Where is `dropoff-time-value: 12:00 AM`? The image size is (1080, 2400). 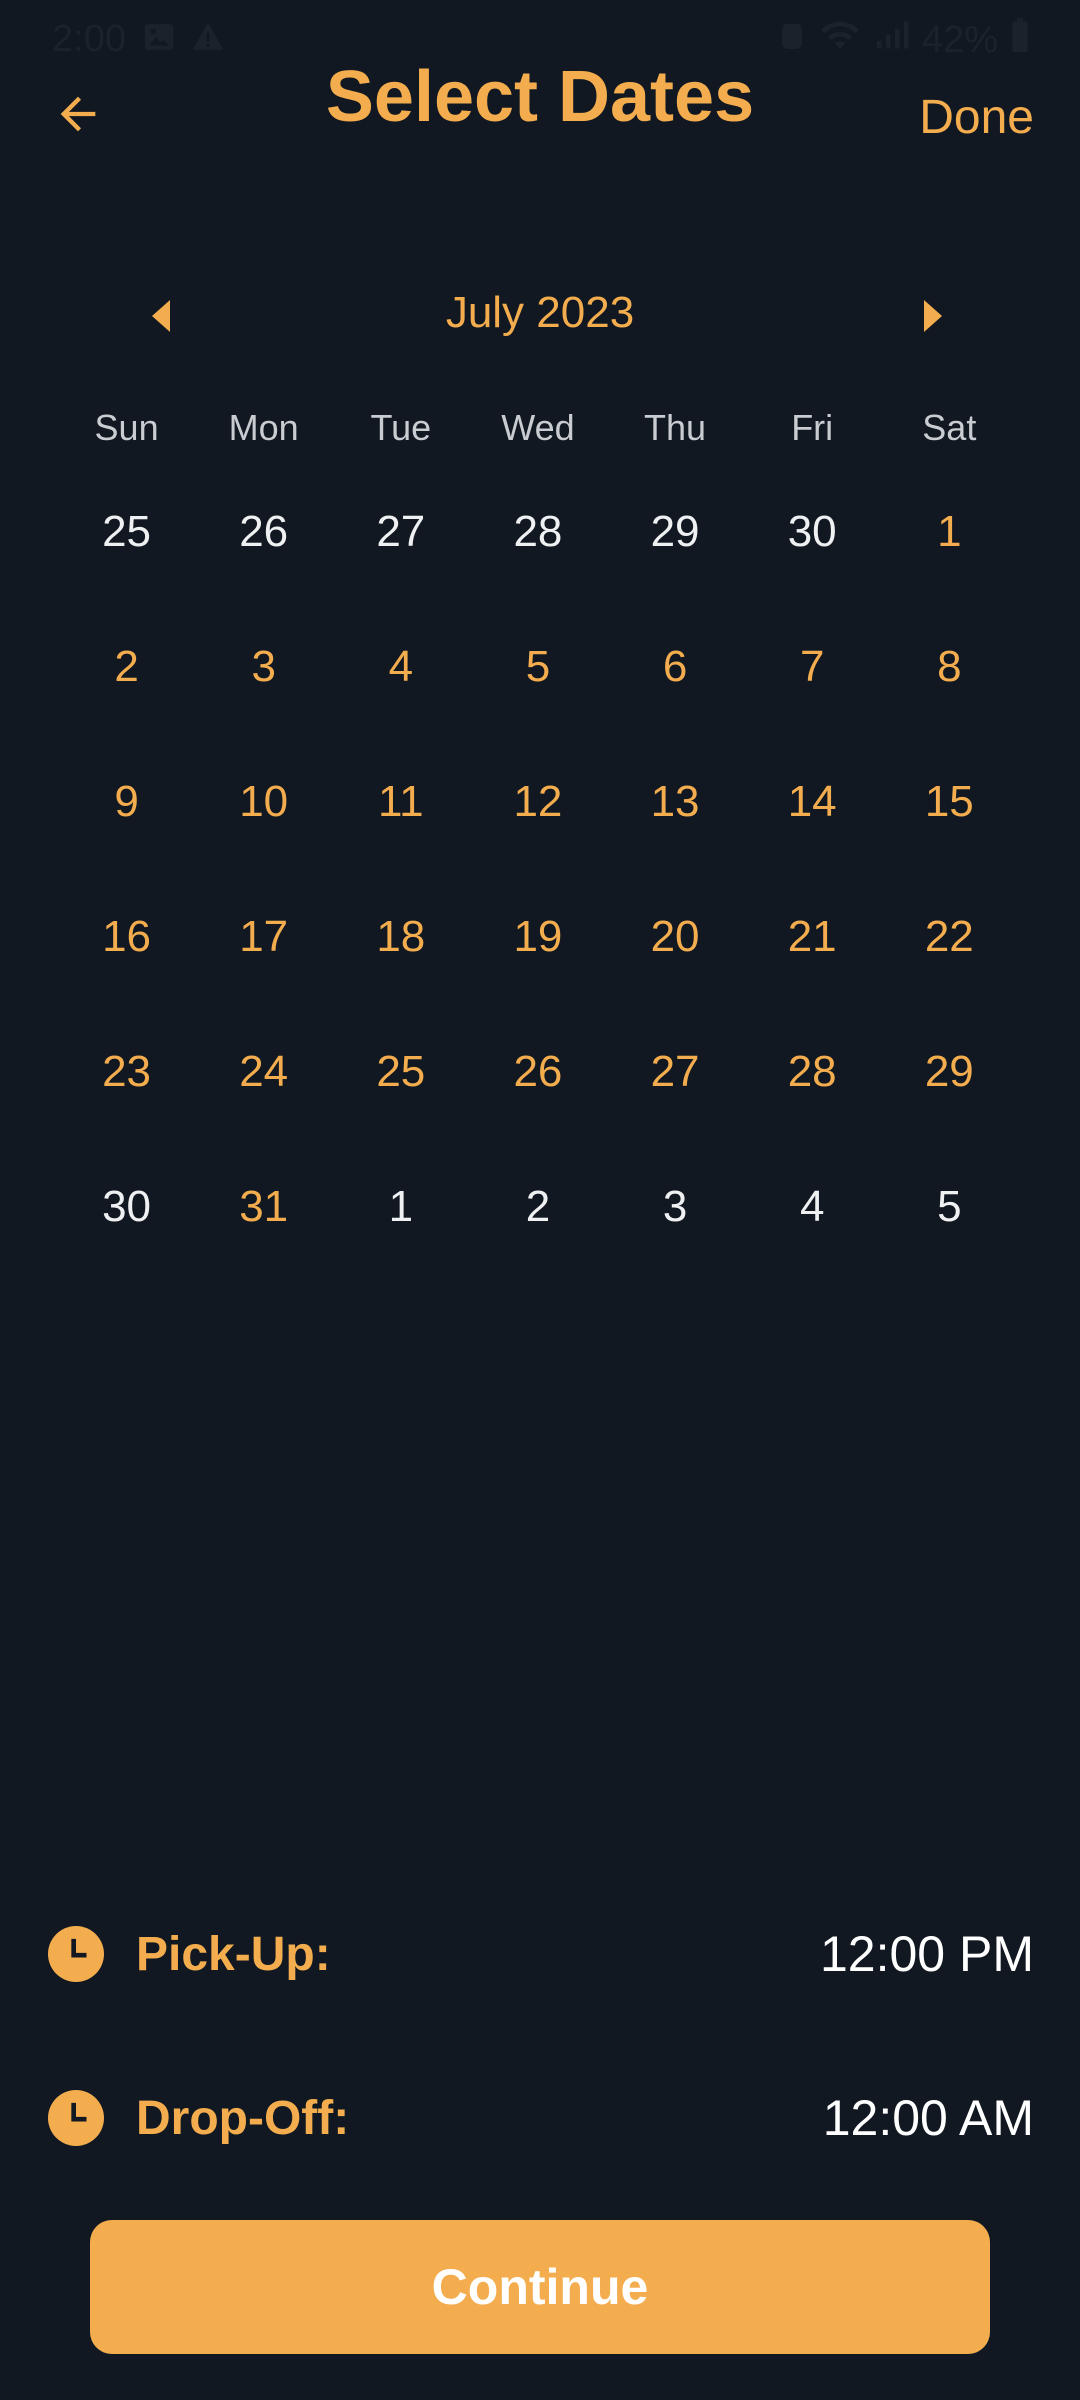
dropoff-time-value: 12:00 AM is located at coordinates (928, 2118).